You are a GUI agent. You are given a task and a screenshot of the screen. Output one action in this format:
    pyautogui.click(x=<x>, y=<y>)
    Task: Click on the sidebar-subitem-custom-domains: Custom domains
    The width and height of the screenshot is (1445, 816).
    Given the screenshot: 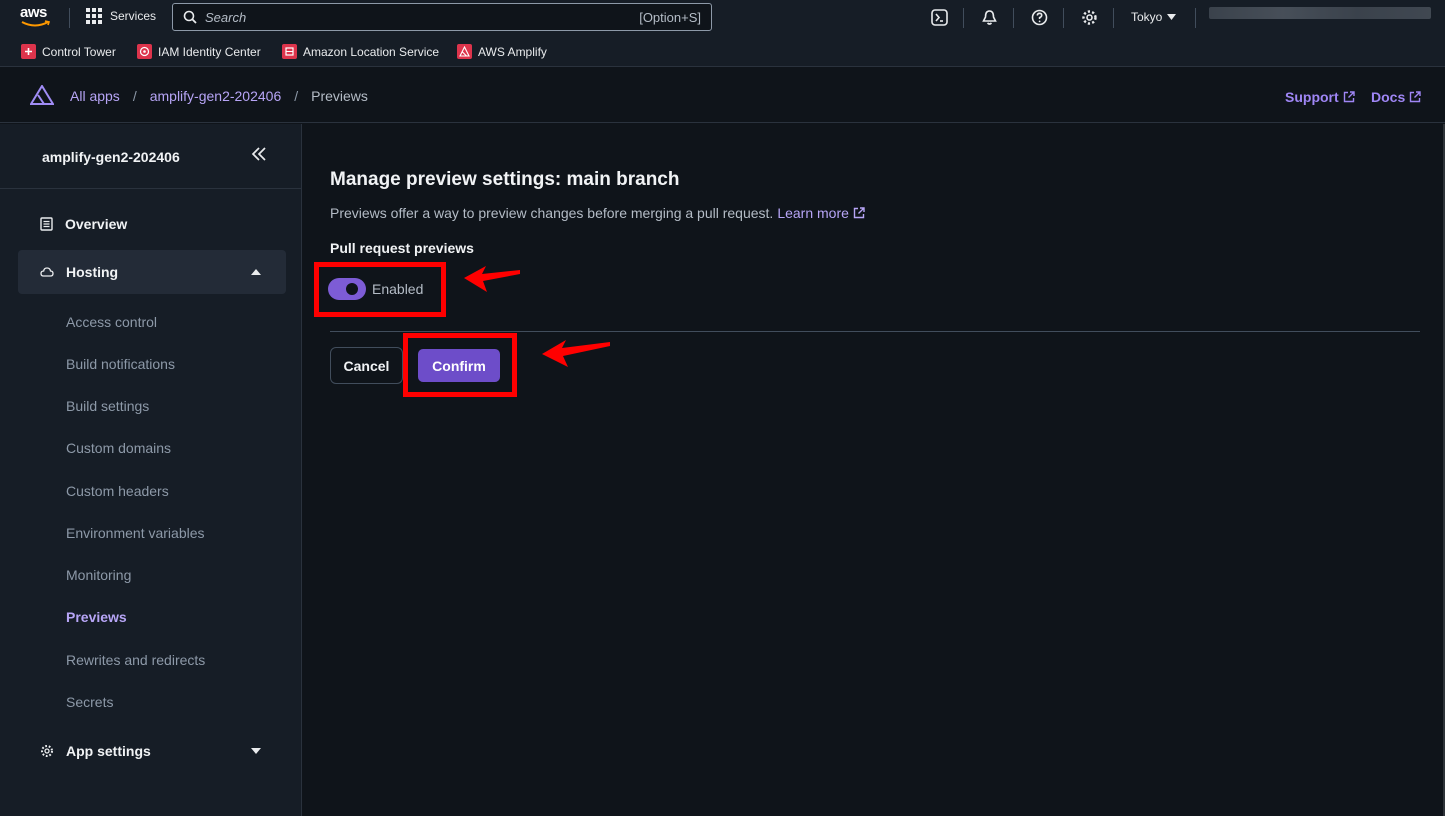 What is the action you would take?
    pyautogui.click(x=118, y=448)
    